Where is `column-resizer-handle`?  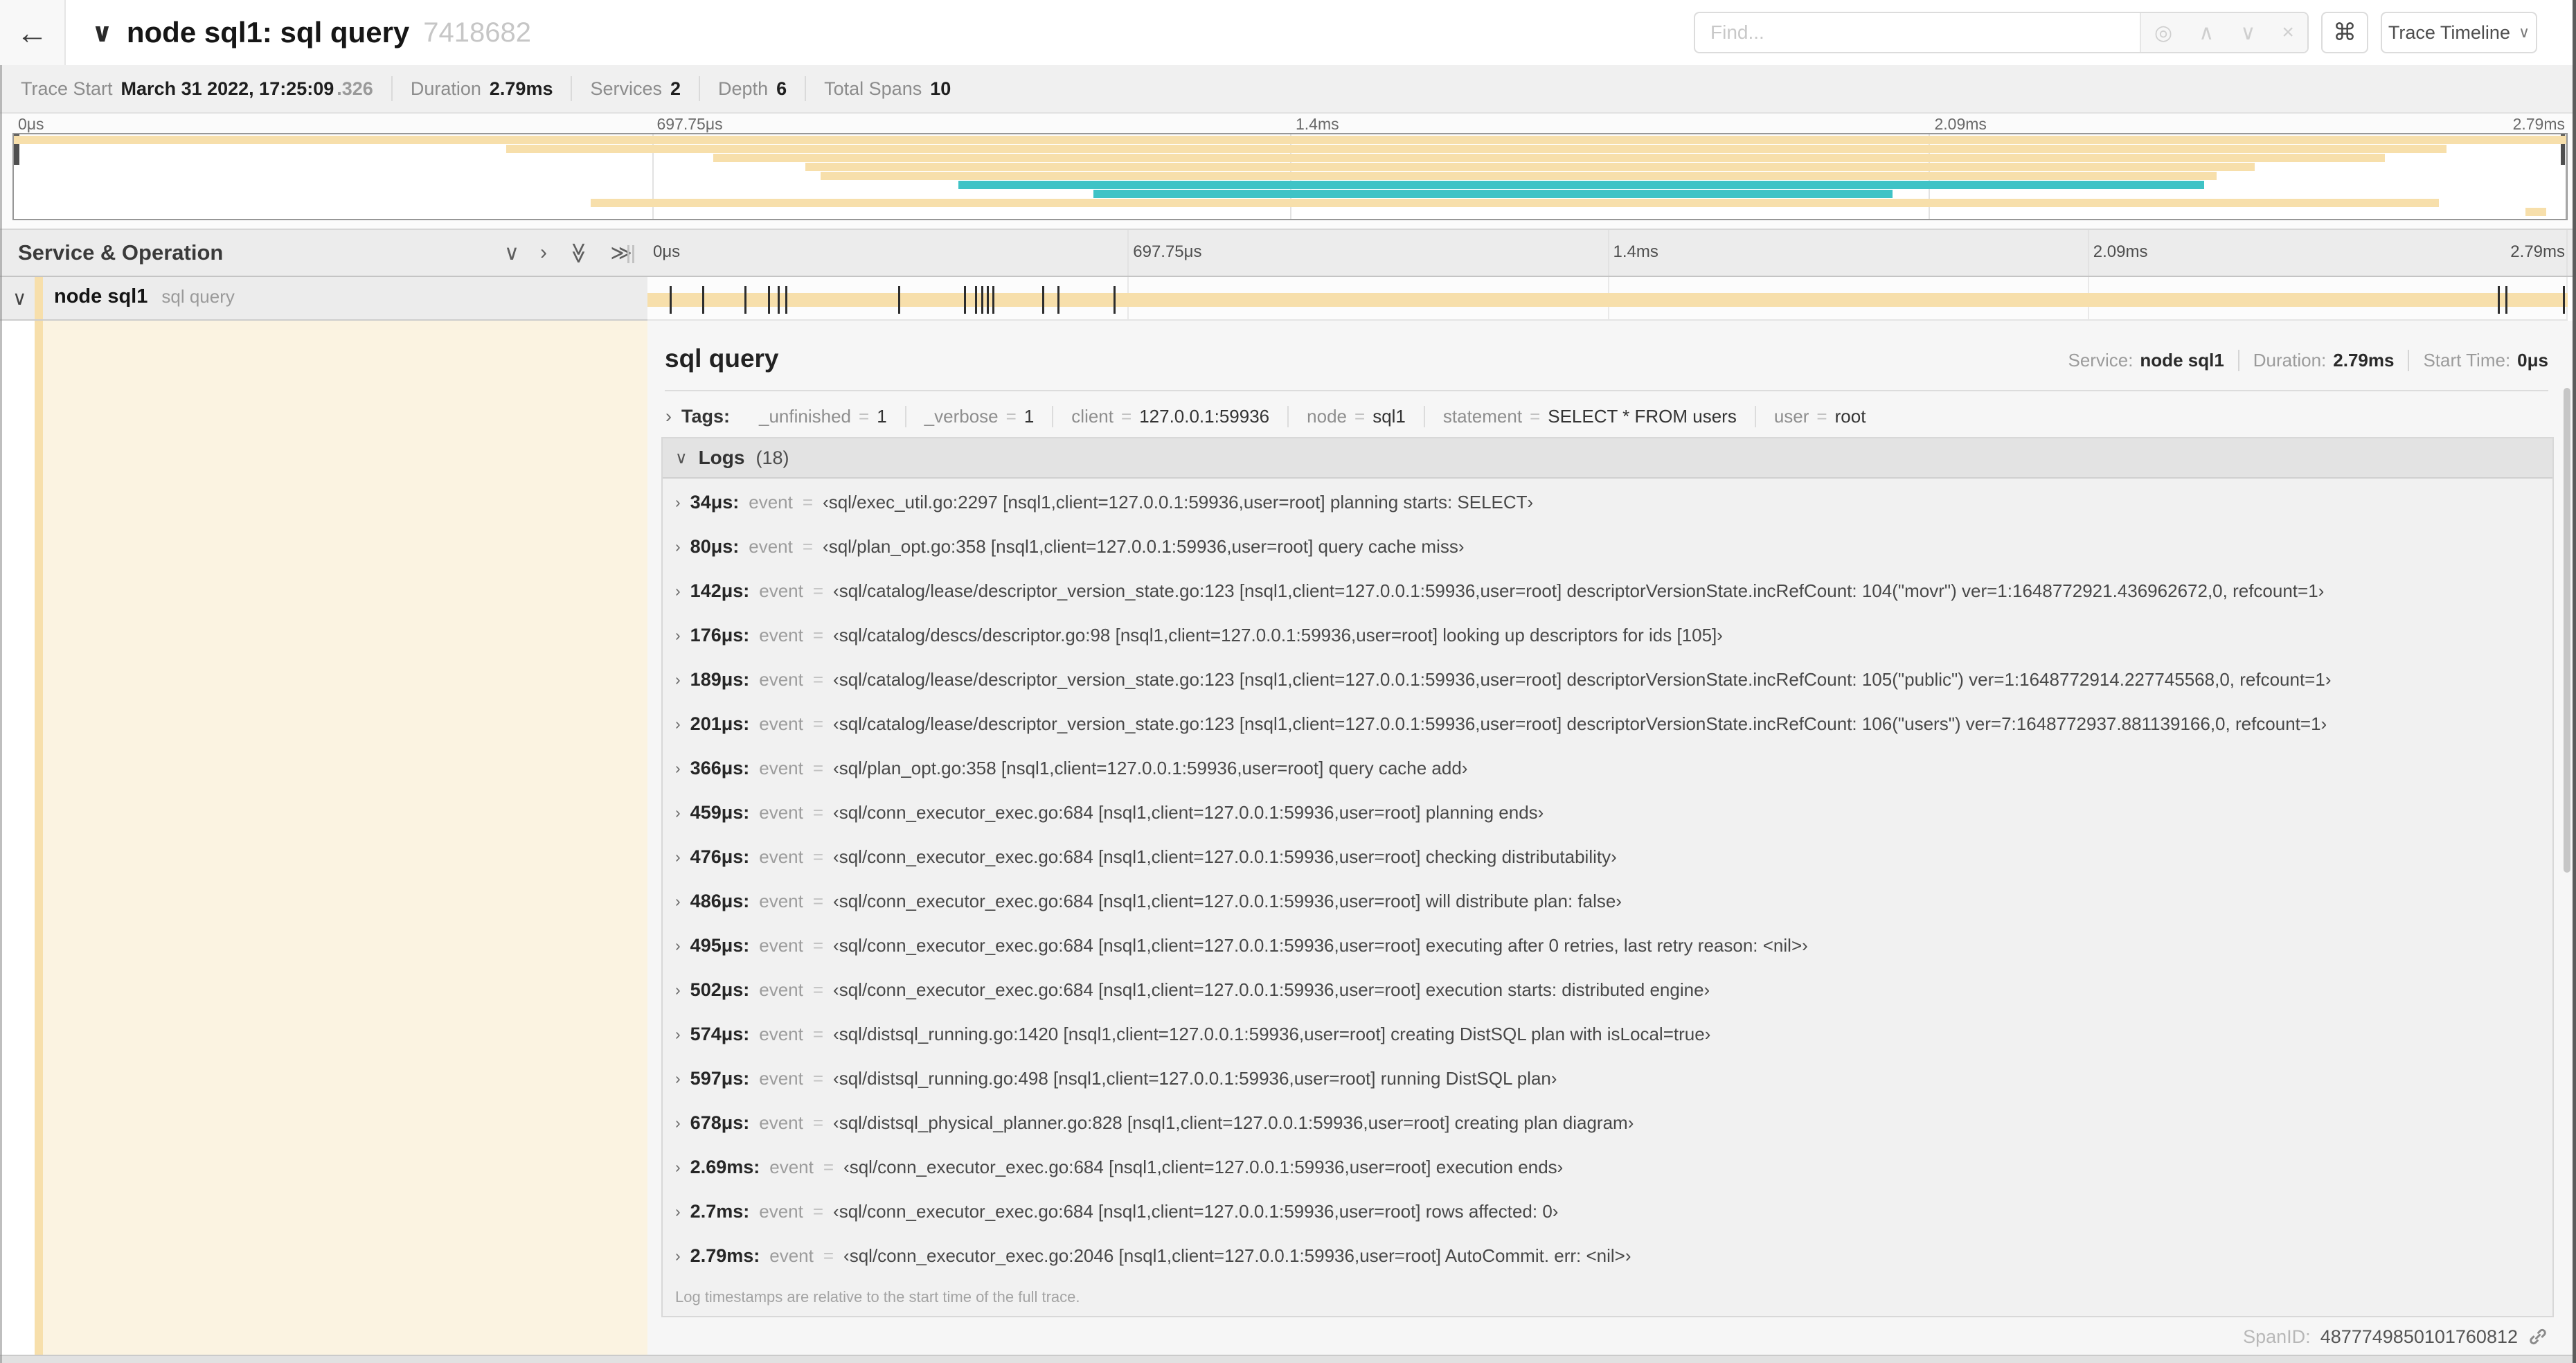 column-resizer-handle is located at coordinates (632, 254).